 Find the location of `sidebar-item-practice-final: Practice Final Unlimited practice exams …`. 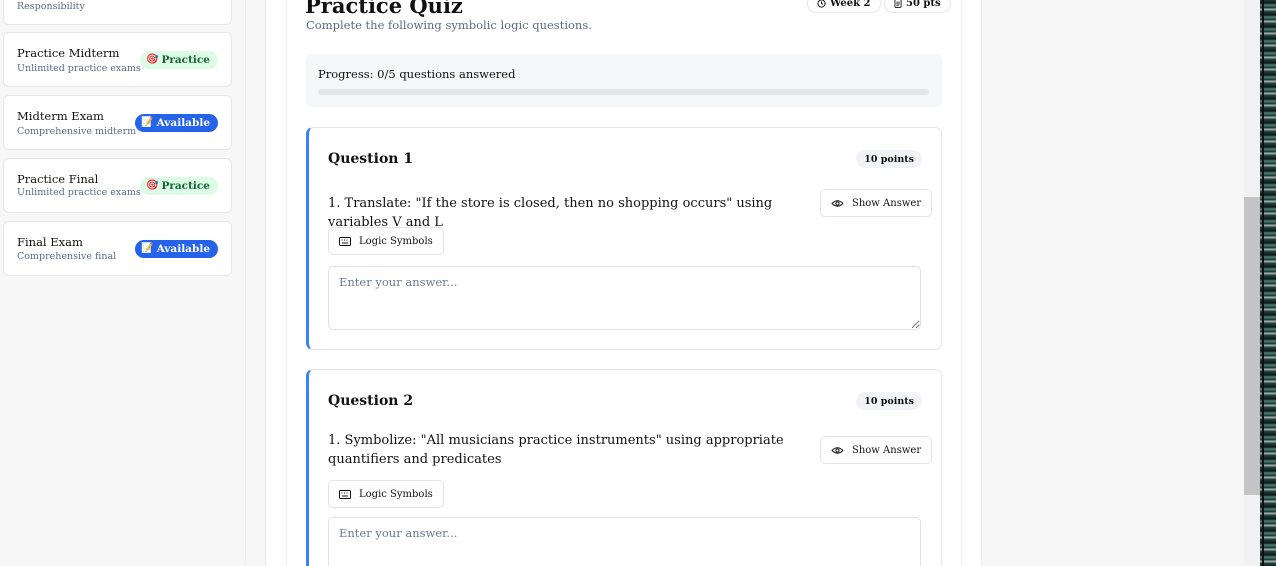

sidebar-item-practice-final: Practice Final Unlimited practice exams … is located at coordinates (117, 185).